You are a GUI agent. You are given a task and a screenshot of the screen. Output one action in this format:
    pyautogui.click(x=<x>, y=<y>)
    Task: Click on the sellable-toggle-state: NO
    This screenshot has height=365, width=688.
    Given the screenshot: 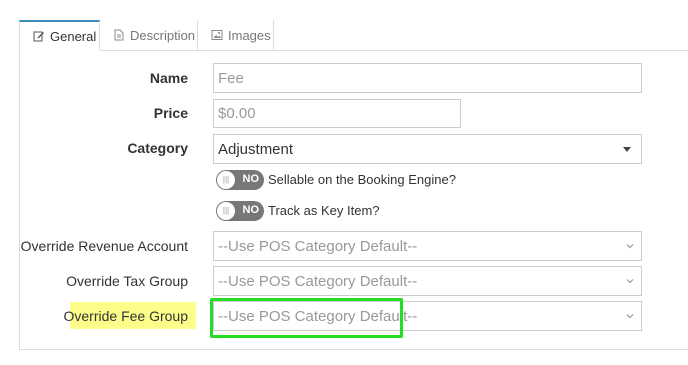 What is the action you would take?
    pyautogui.click(x=251, y=179)
    